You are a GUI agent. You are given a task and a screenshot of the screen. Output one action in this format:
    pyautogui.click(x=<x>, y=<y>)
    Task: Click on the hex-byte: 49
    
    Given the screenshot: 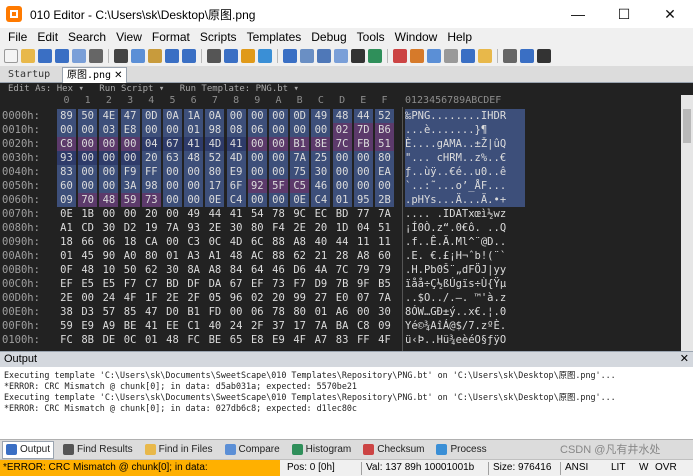 What is the action you would take?
    pyautogui.click(x=321, y=116)
    